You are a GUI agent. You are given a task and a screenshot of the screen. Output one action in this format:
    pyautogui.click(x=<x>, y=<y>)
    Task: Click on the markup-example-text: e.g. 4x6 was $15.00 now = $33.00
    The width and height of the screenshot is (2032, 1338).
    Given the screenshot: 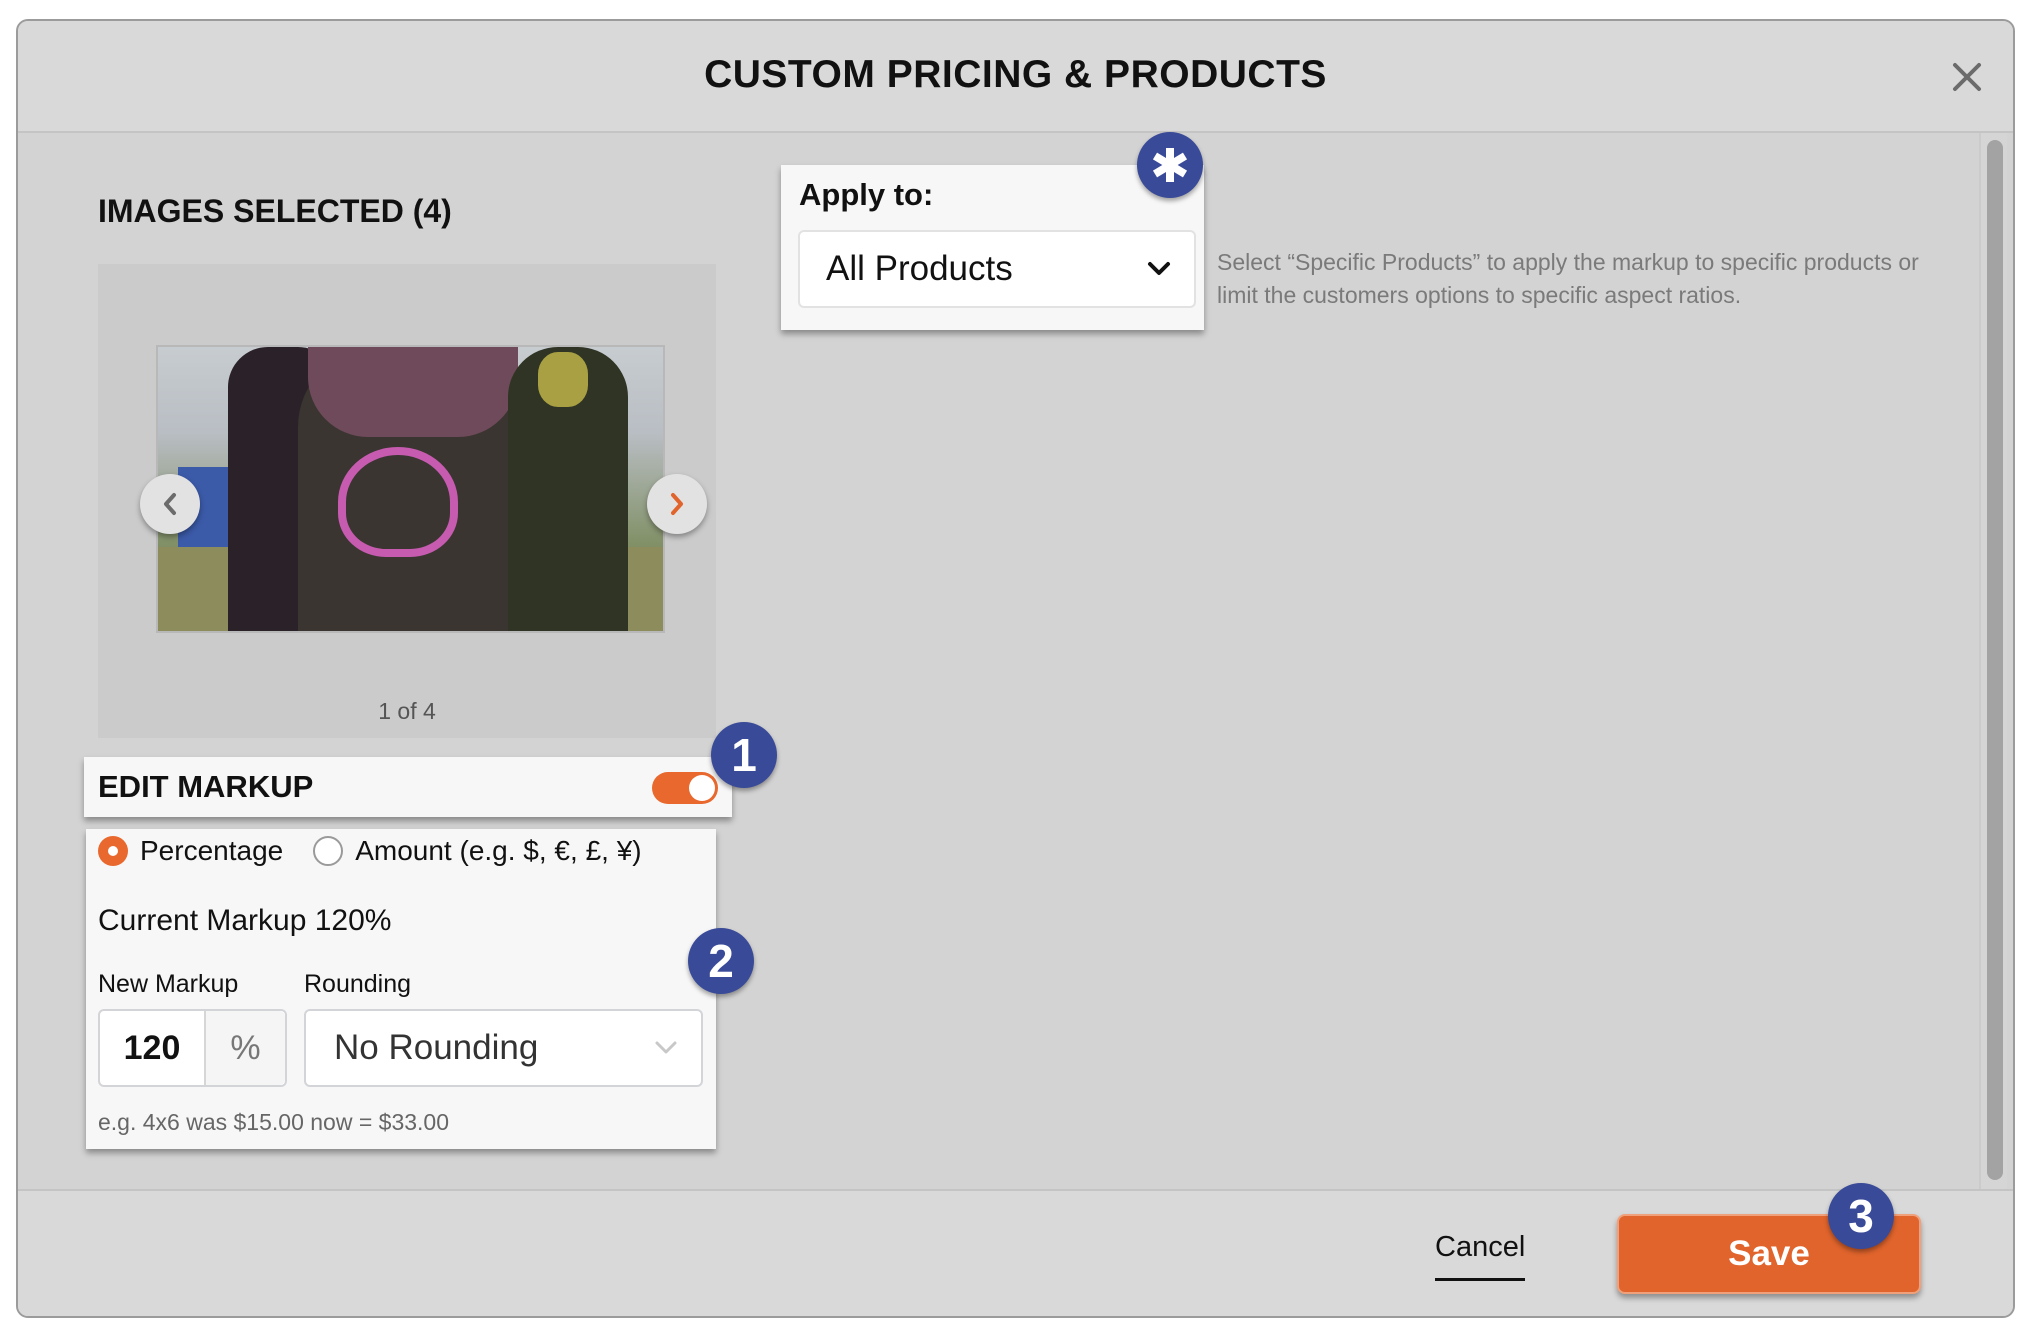 What is the action you would take?
    pyautogui.click(x=274, y=1122)
    